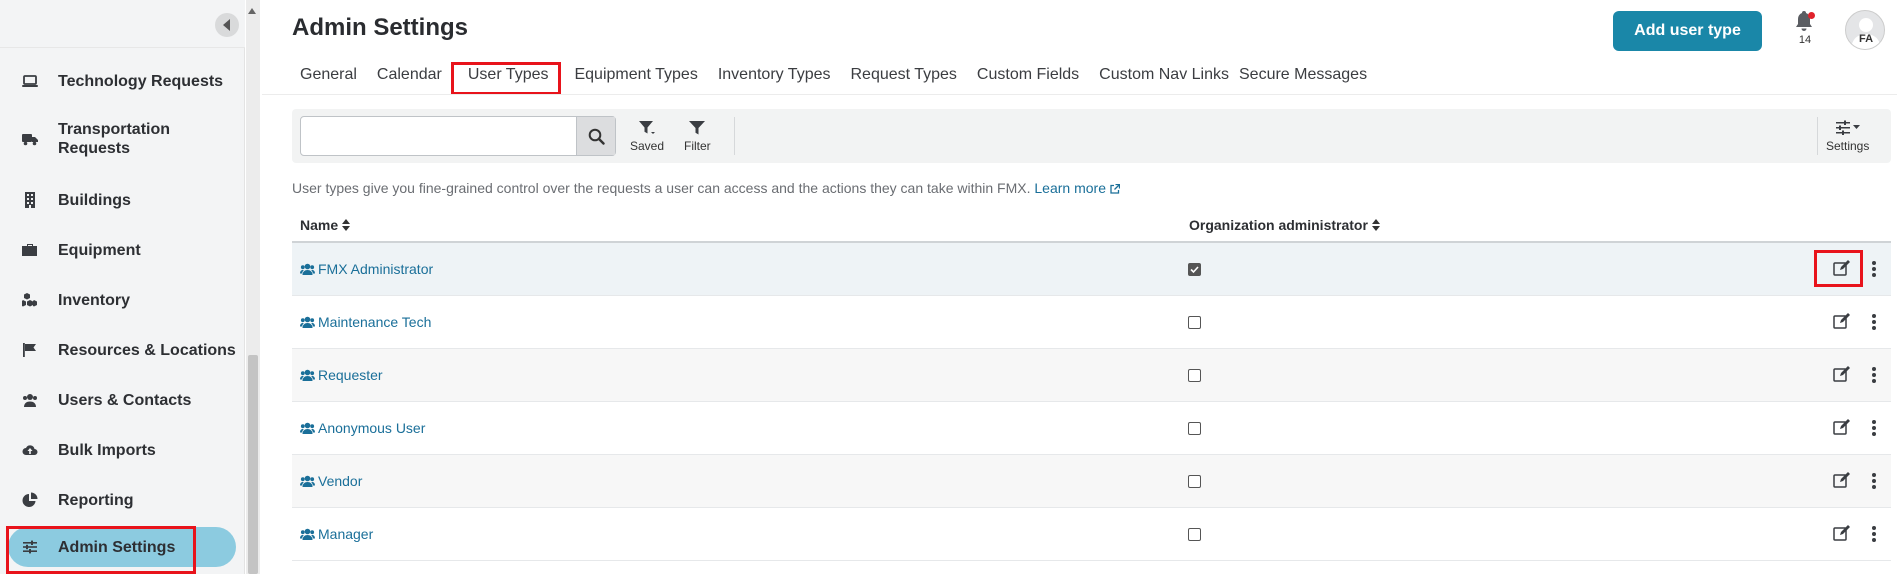 The height and width of the screenshot is (574, 1897). Describe the element at coordinates (1811, 15) in the screenshot. I see `notification-dot` at that location.